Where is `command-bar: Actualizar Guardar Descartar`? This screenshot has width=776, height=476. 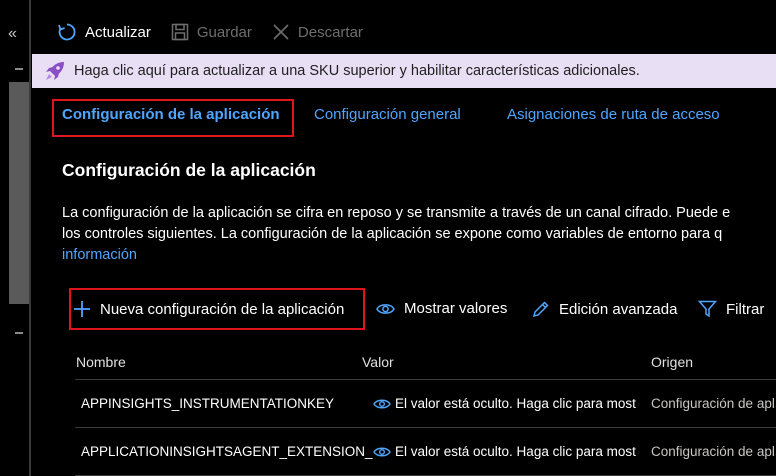
command-bar: Actualizar Guardar Descartar is located at coordinates (207, 32).